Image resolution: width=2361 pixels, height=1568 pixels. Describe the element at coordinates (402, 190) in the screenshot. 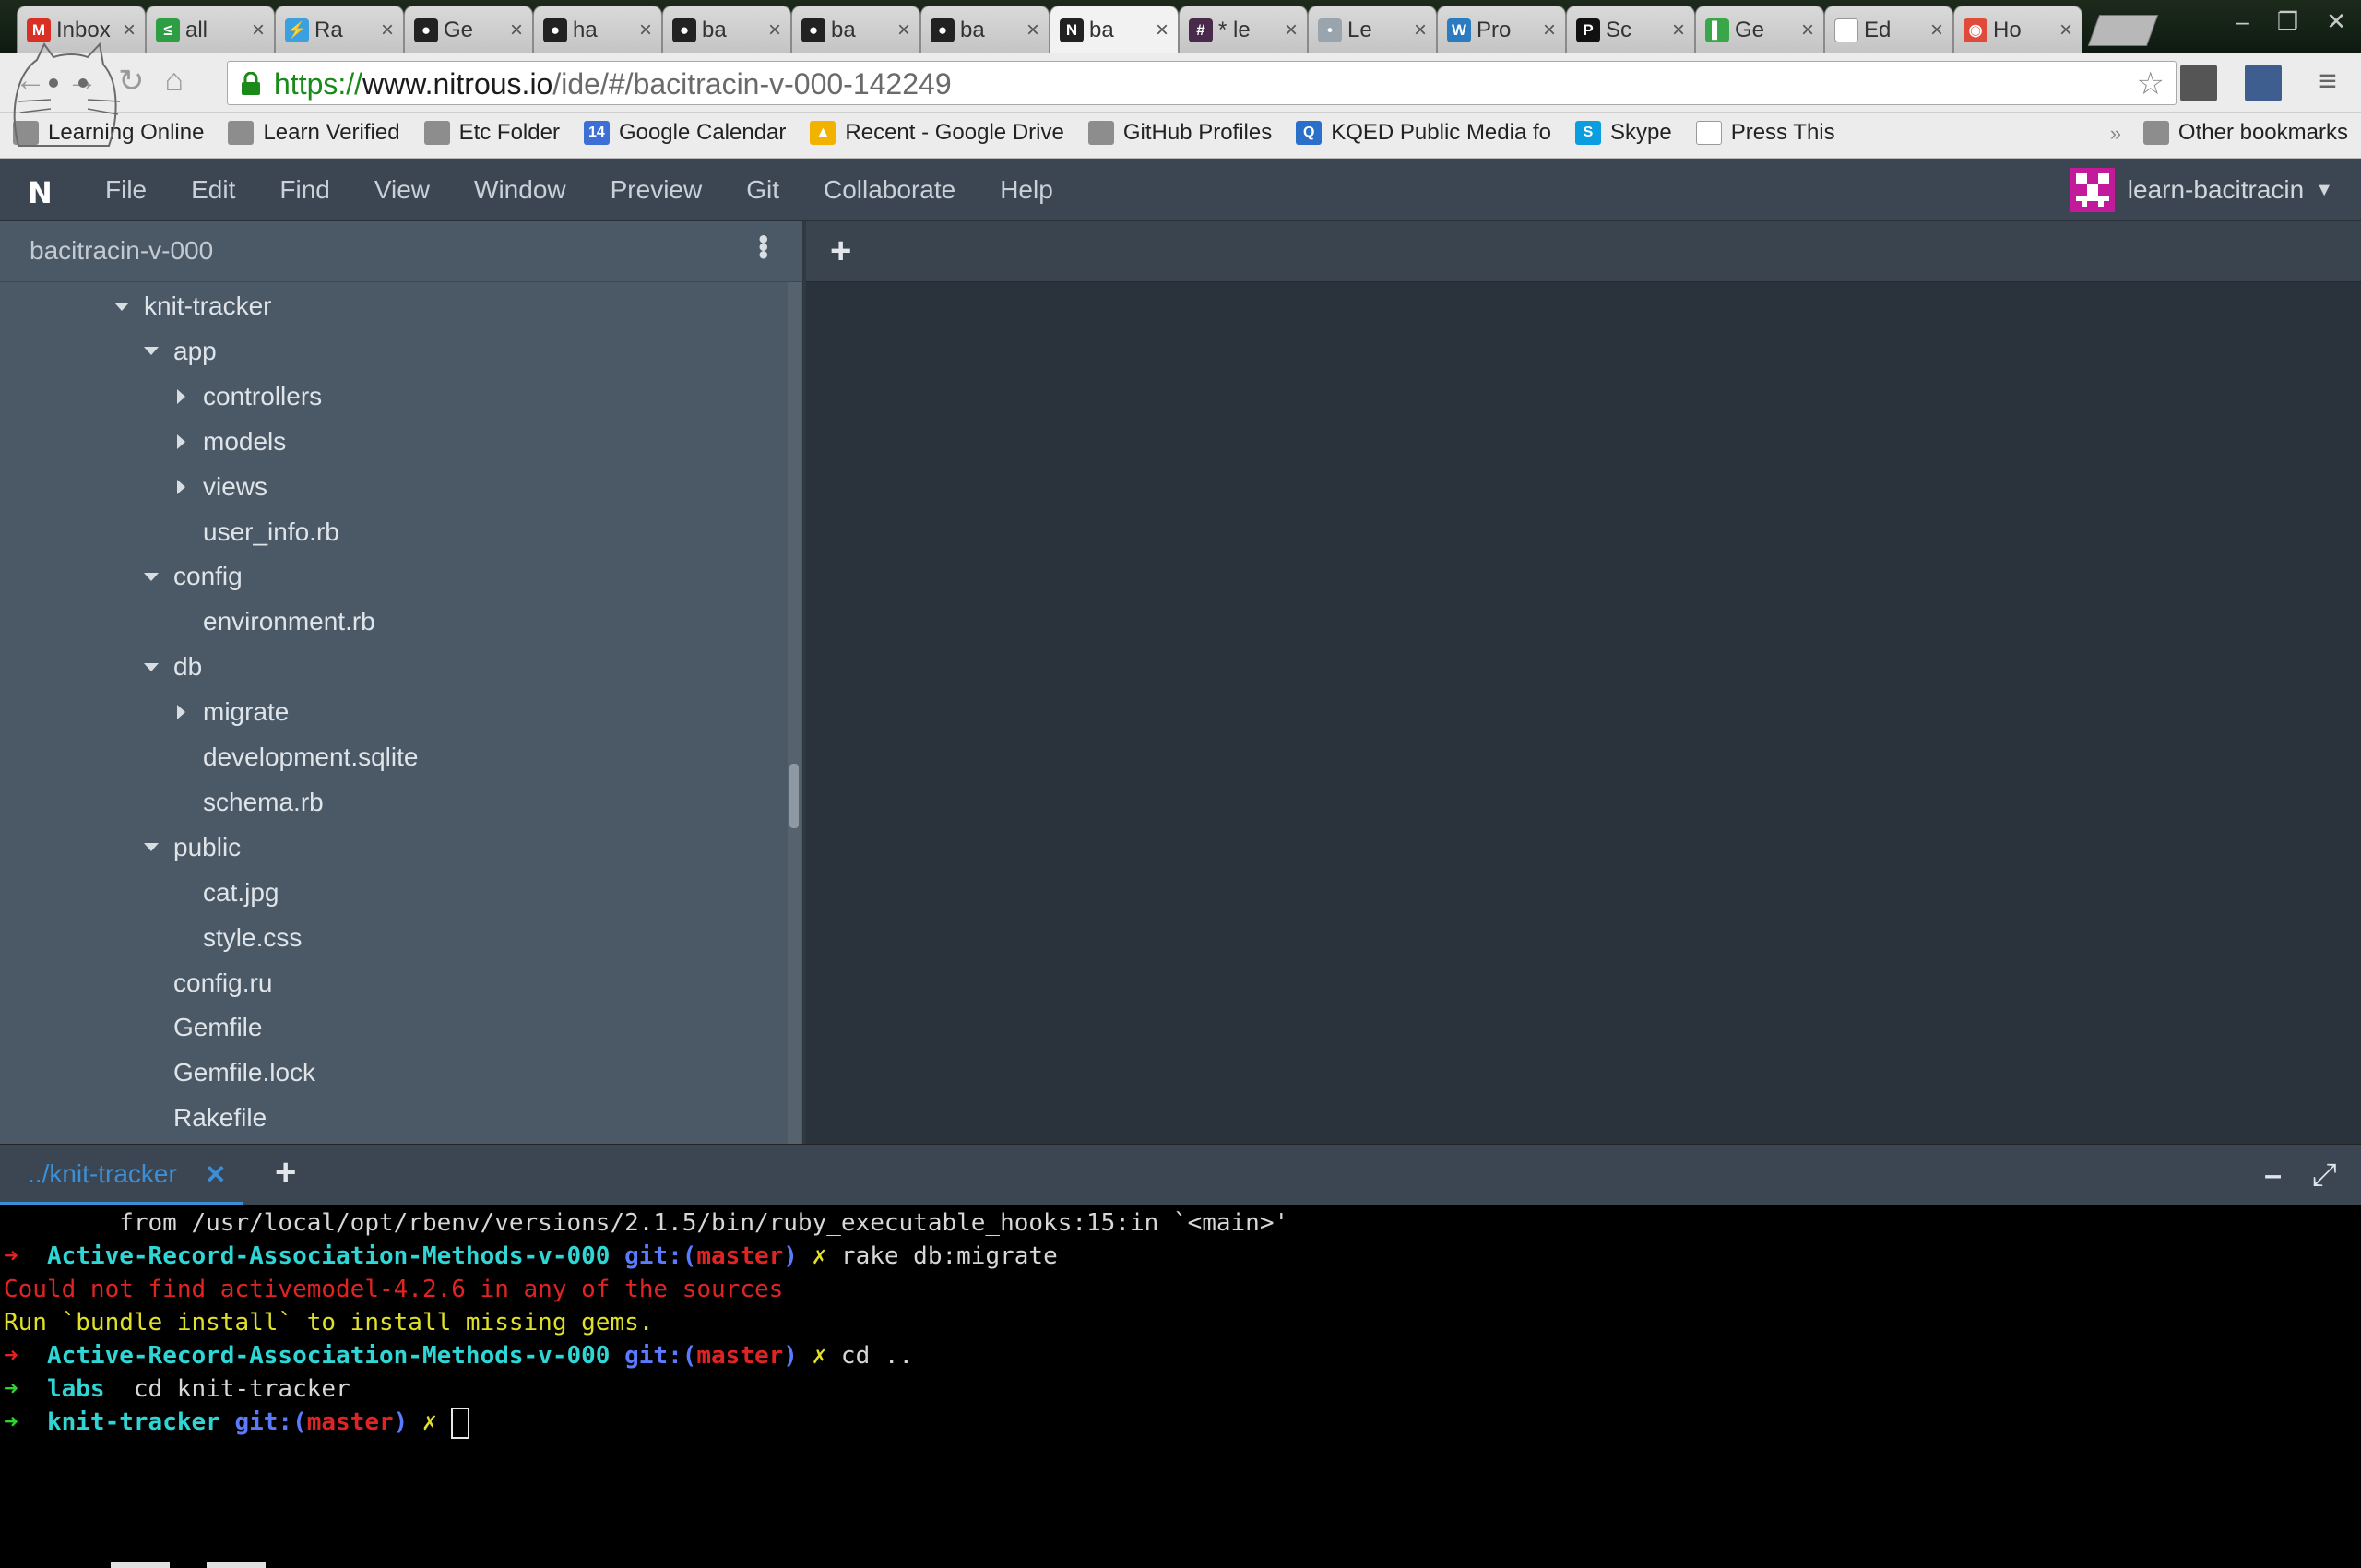

I see `menu-view: View` at that location.